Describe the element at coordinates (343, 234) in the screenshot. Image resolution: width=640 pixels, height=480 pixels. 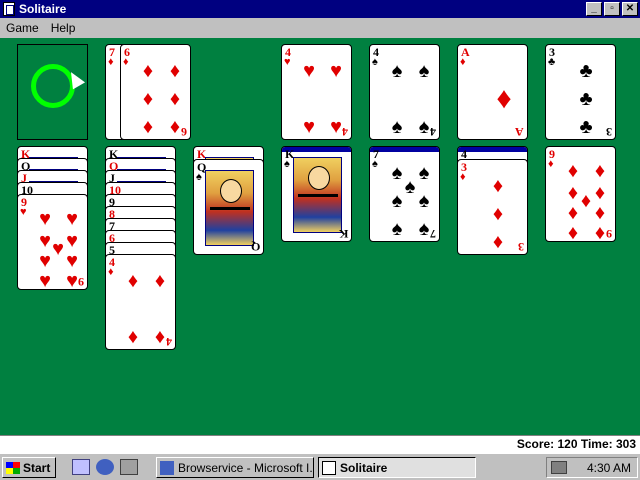
I see `card-rank-bottom: K` at that location.